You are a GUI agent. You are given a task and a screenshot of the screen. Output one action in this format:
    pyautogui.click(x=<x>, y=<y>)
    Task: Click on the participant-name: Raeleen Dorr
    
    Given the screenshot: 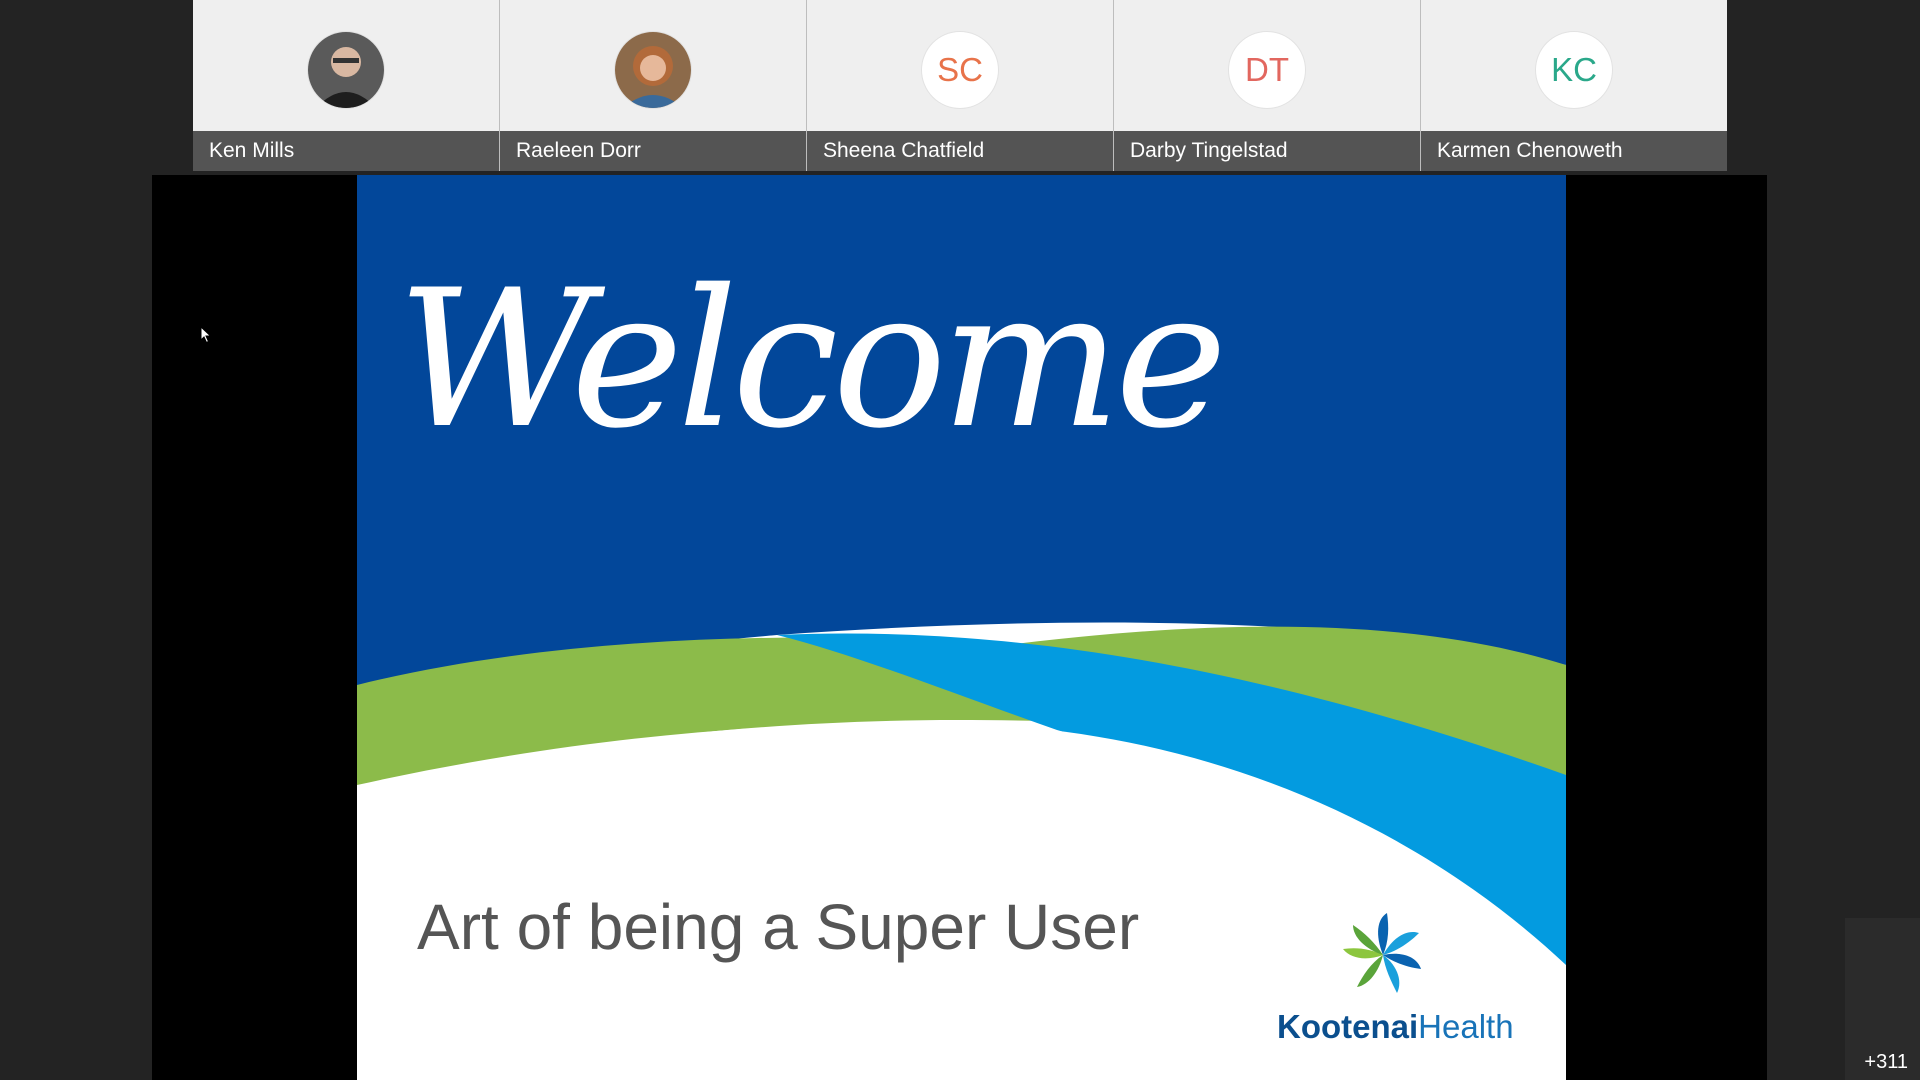 What is the action you would take?
    pyautogui.click(x=653, y=151)
    